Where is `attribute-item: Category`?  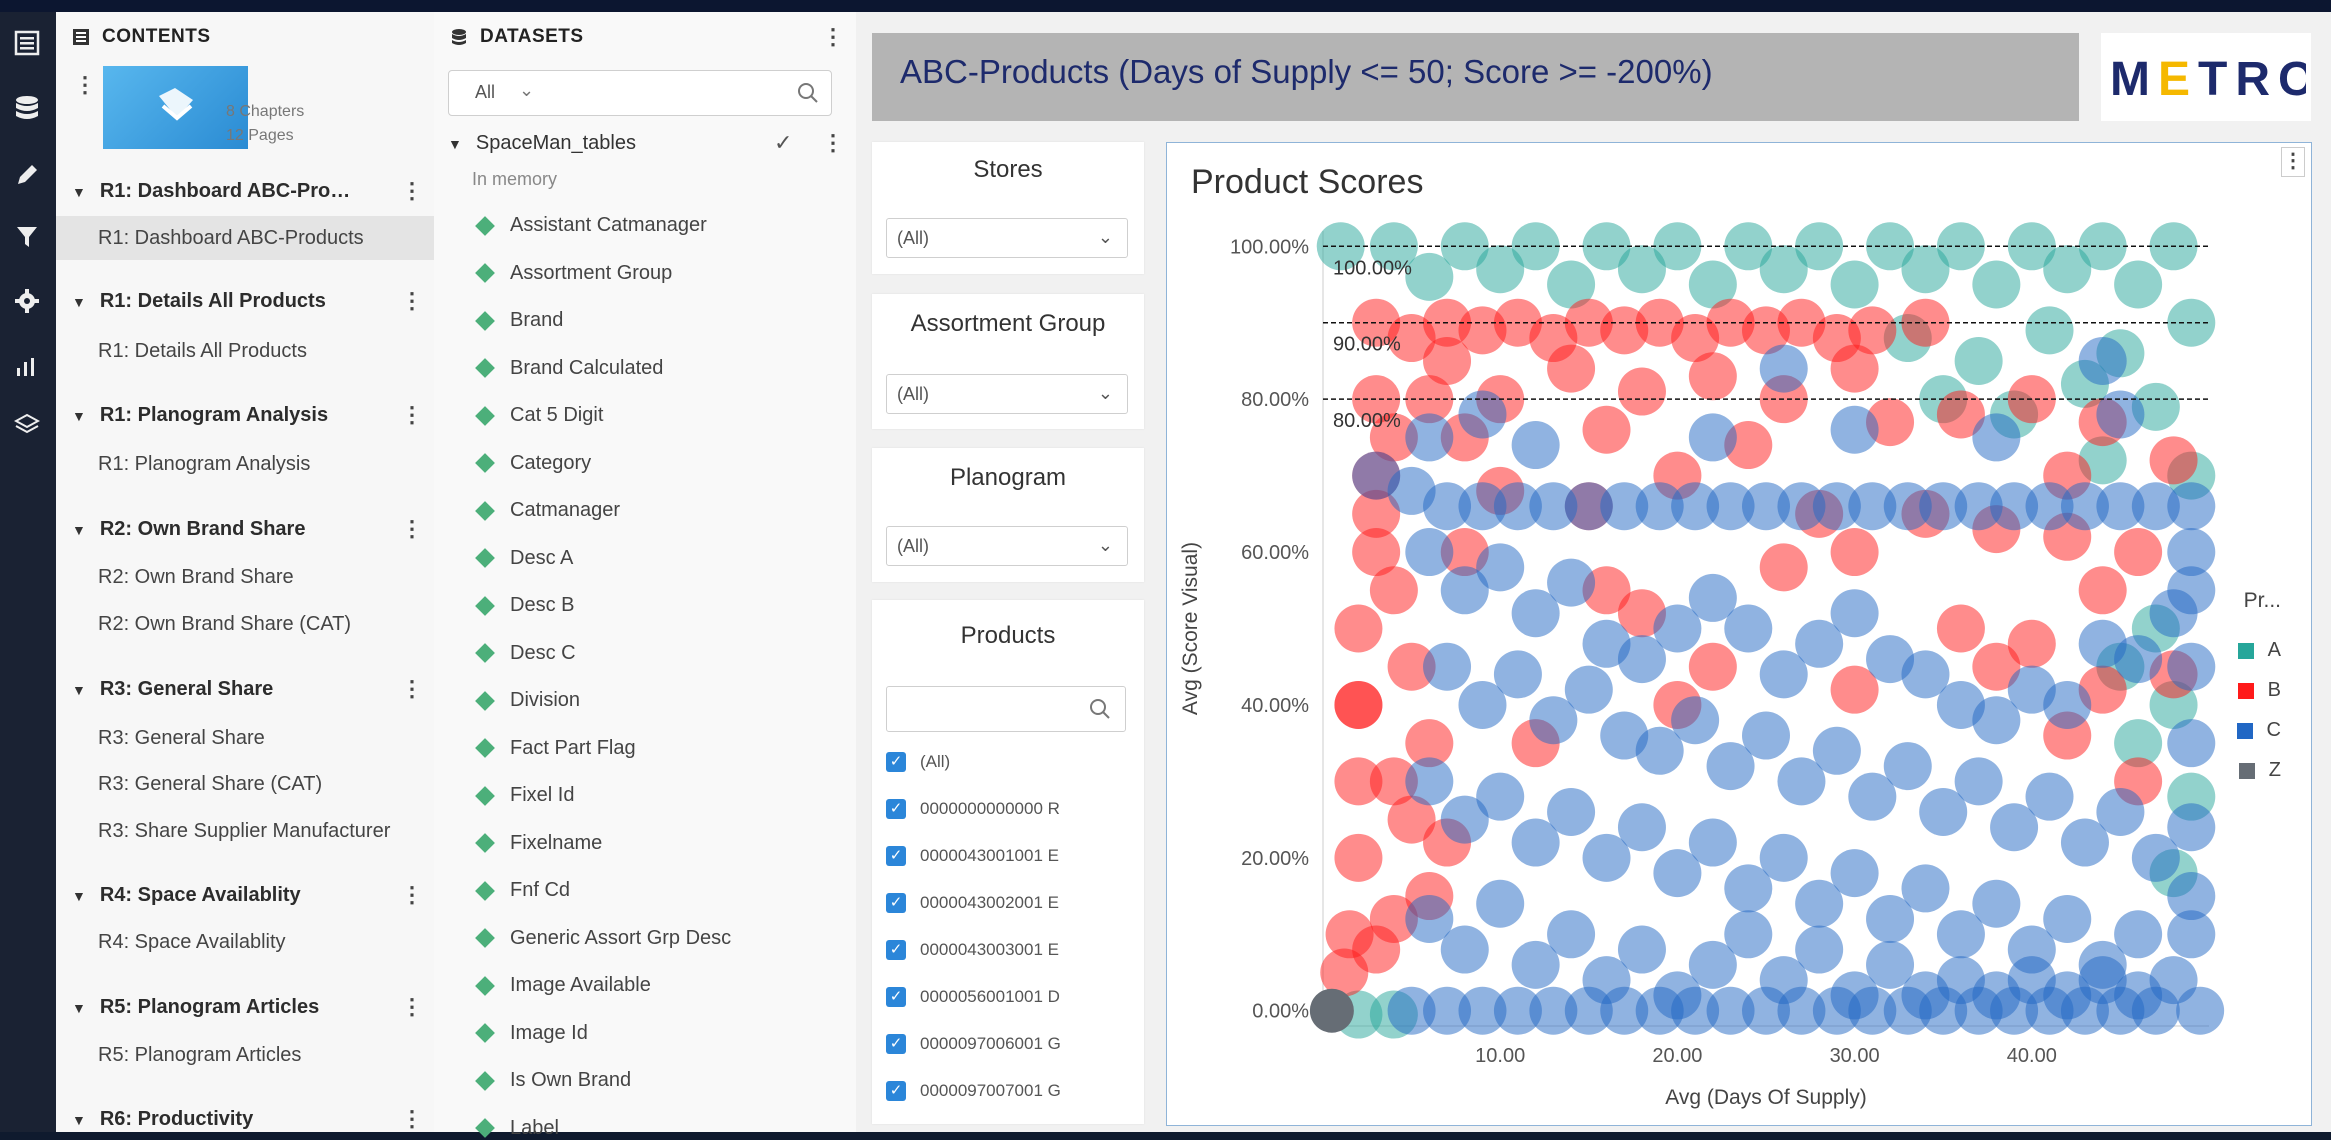 attribute-item: Category is located at coordinates (531, 463).